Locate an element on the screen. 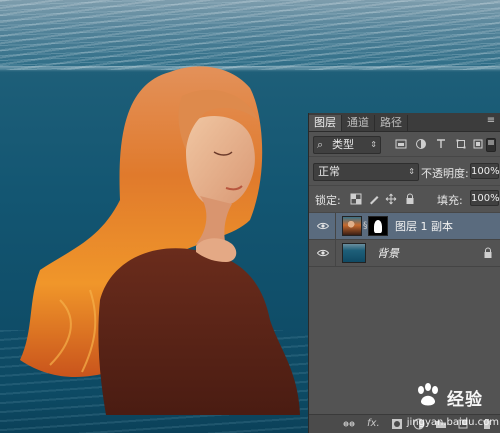 This screenshot has width=500, height=433. tab-paths: 路径 is located at coordinates (391, 123).